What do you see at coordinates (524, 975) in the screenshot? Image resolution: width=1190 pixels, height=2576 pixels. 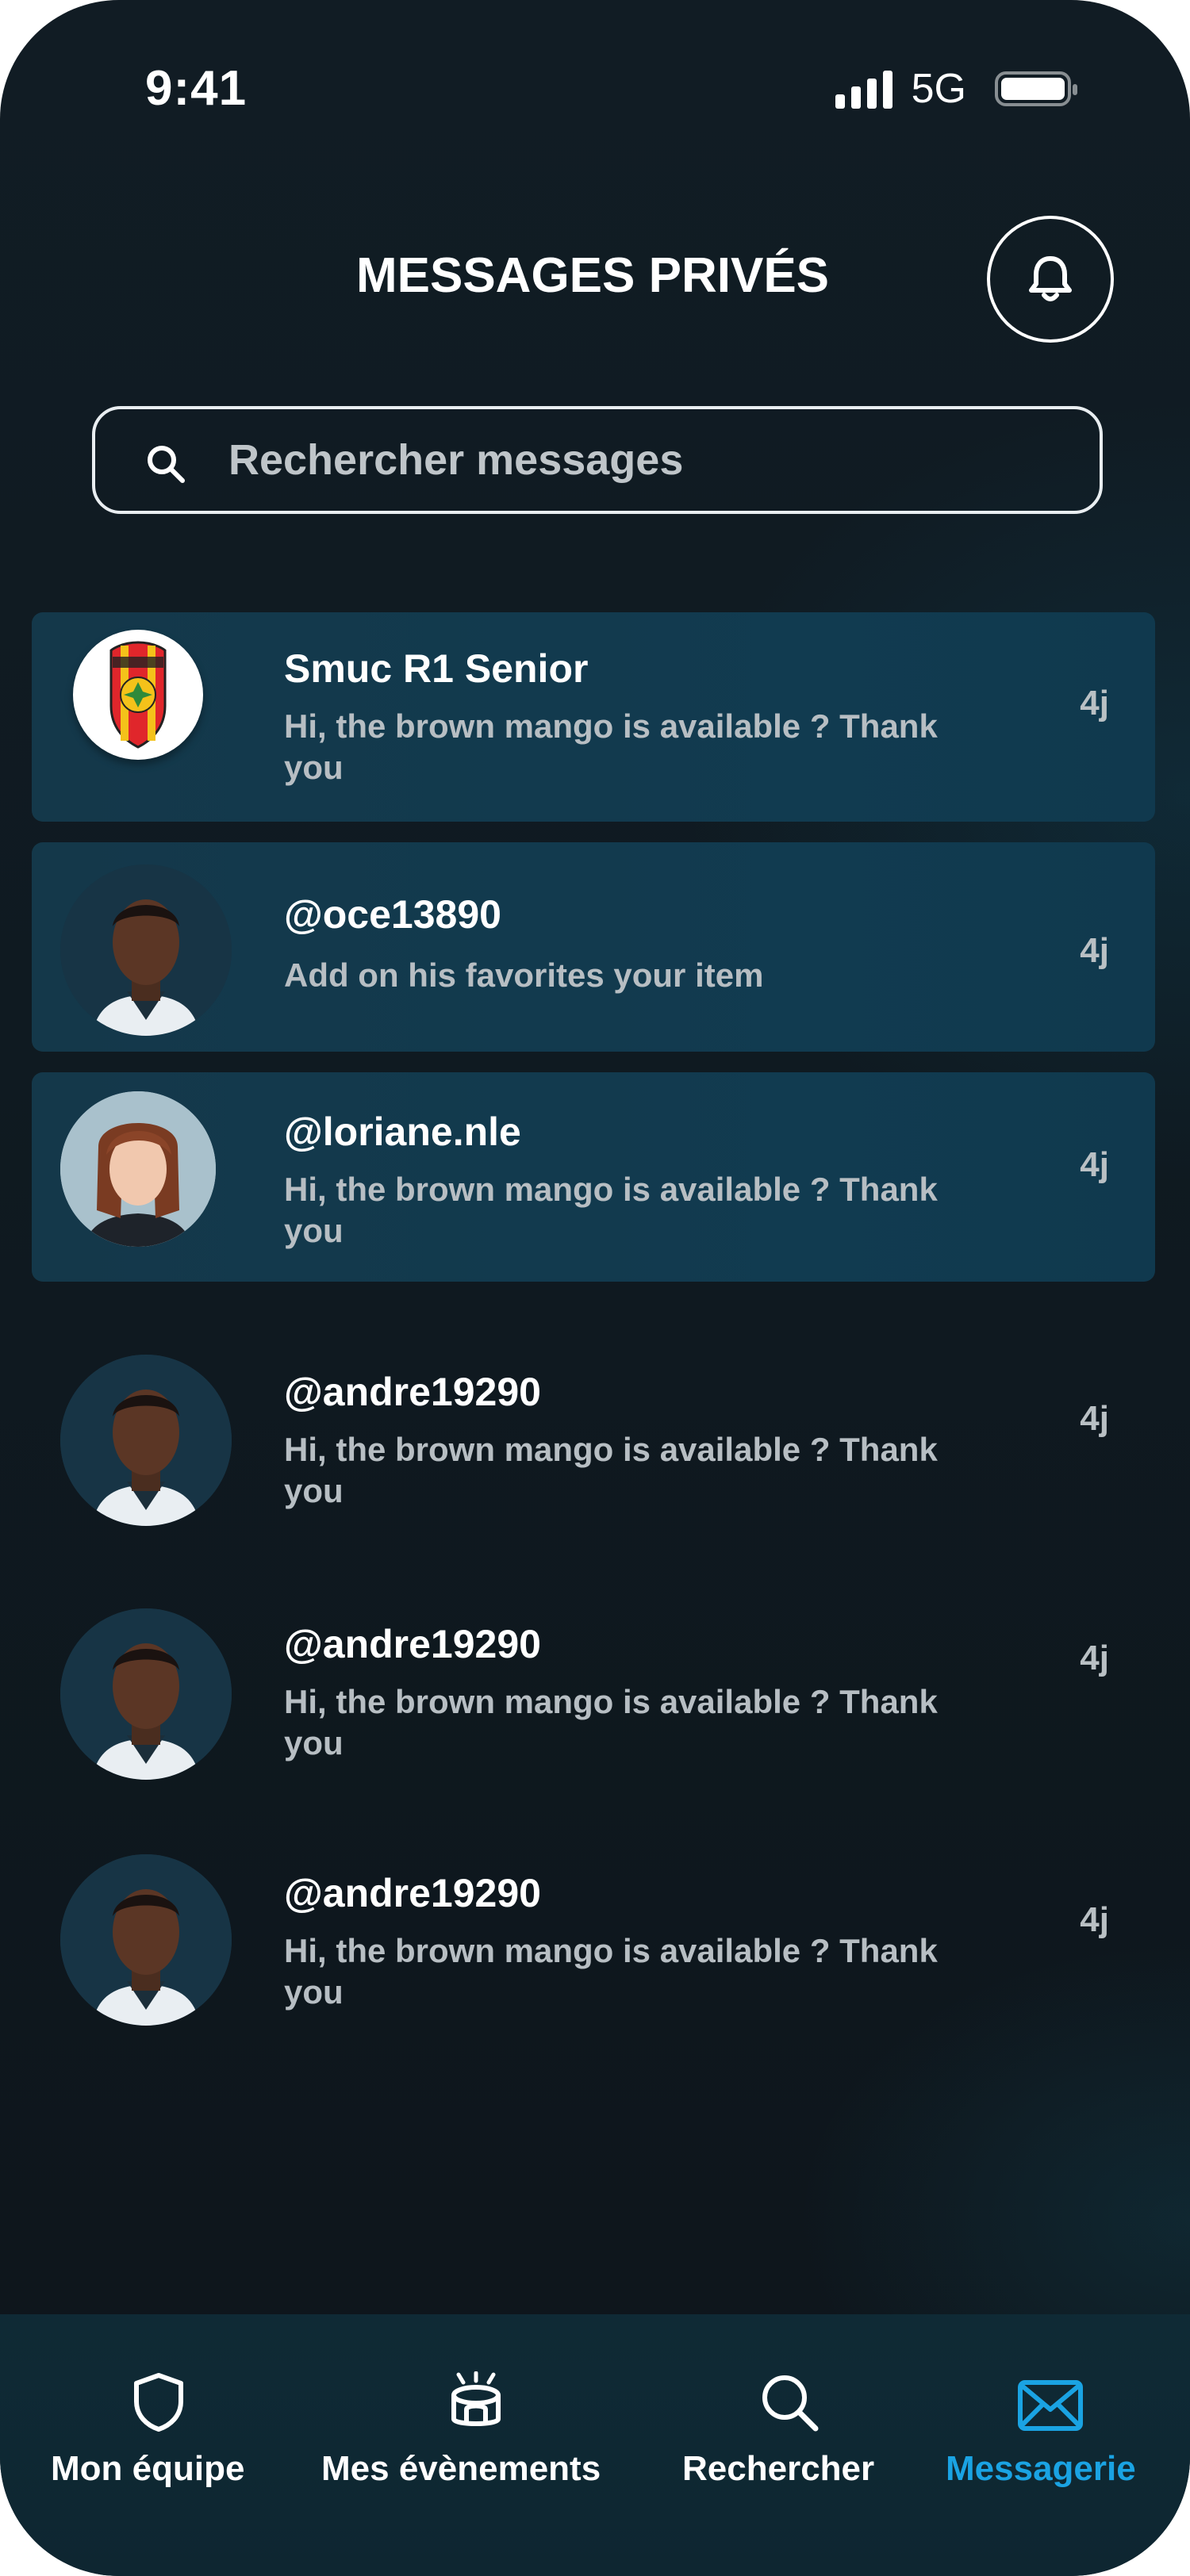 I see `conversation-preview: Add on his favorites your item` at bounding box center [524, 975].